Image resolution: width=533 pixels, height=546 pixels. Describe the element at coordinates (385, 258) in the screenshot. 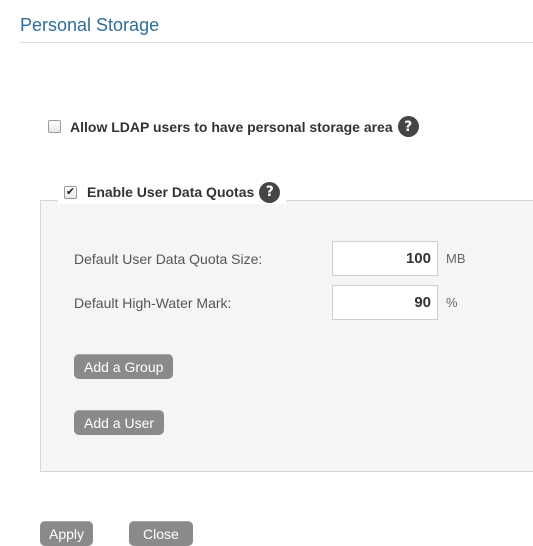

I see `default-quota-size-input` at that location.